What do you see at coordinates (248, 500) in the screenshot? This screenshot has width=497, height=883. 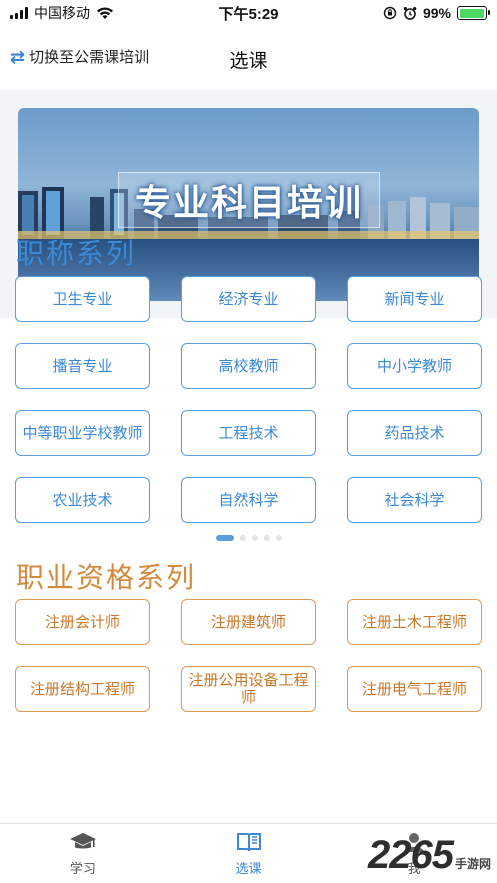 I see `title-series-item-button: 自然科学` at bounding box center [248, 500].